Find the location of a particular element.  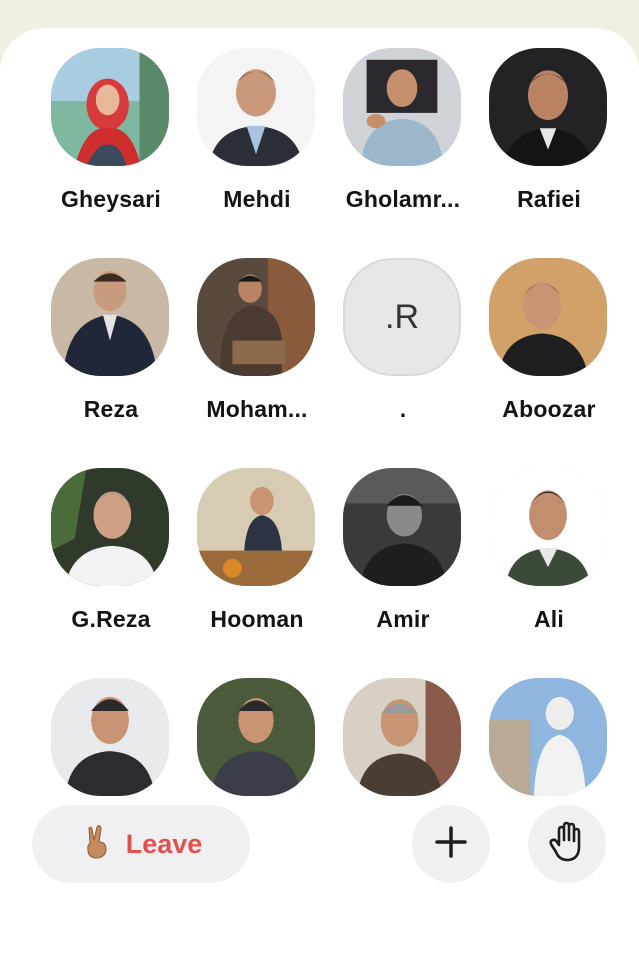

add-button is located at coordinates (451, 844).